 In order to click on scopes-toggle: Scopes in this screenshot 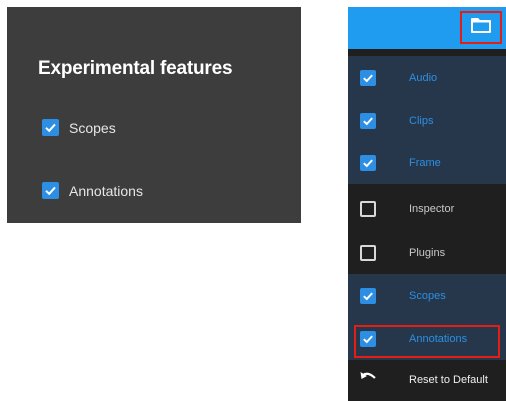, I will do `click(79, 127)`.